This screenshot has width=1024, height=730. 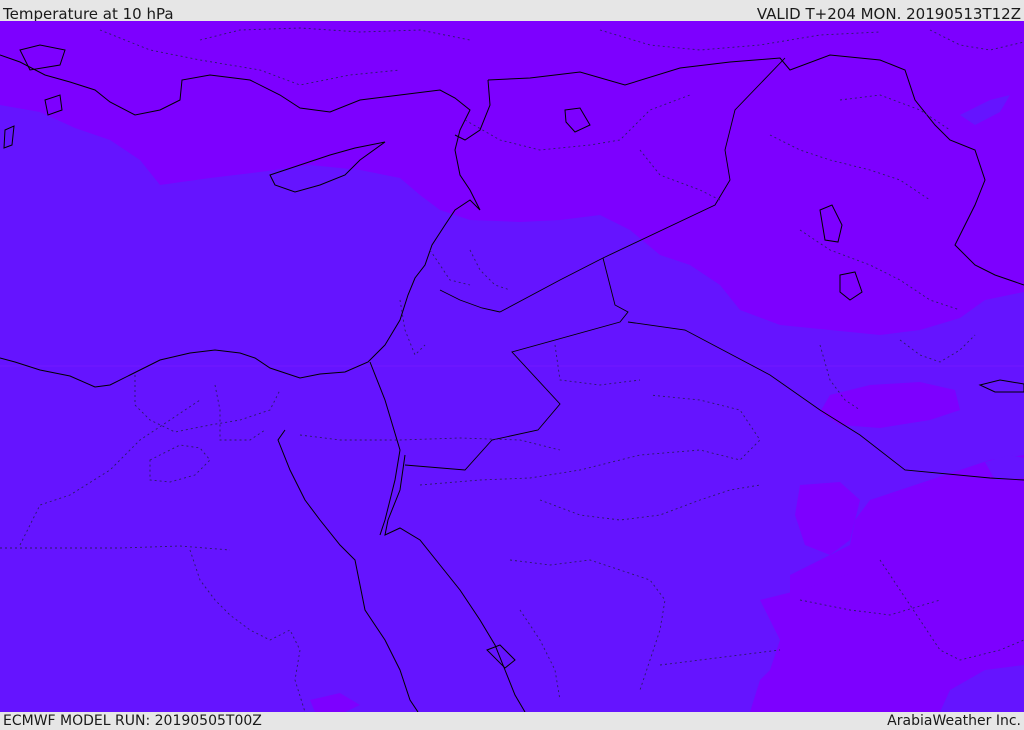 What do you see at coordinates (954, 721) in the screenshot?
I see `credit-label: ArabiaWeather Inc.` at bounding box center [954, 721].